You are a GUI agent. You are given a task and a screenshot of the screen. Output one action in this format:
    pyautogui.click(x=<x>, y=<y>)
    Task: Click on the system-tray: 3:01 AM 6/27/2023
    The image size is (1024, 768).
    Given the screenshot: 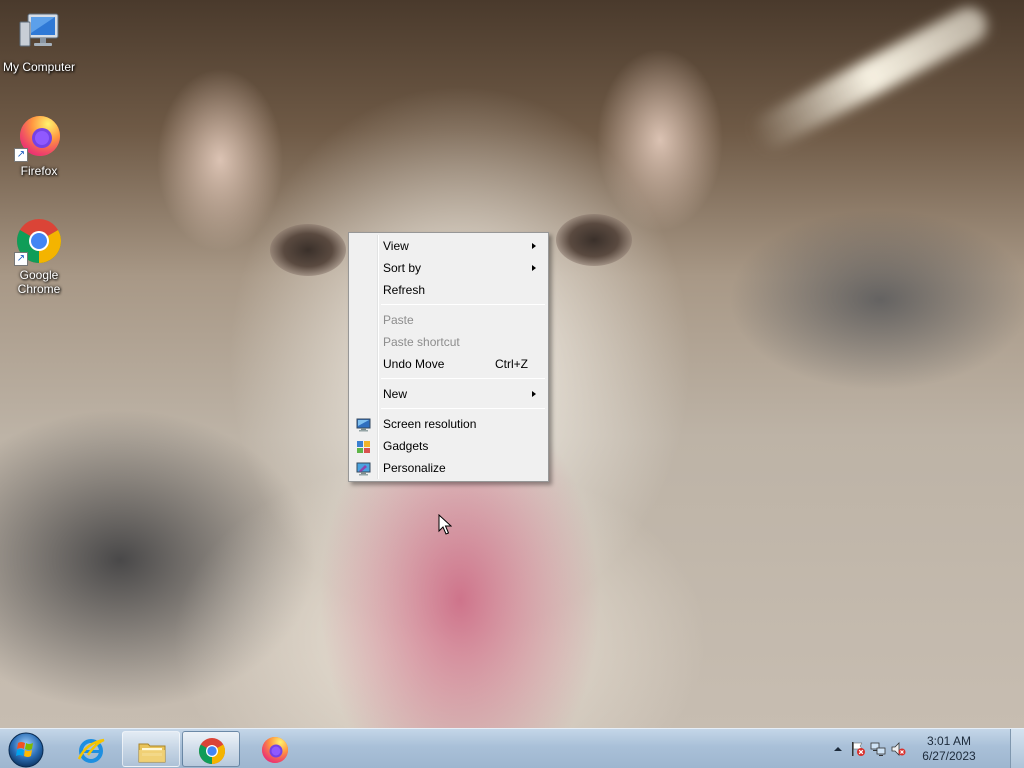 What is the action you would take?
    pyautogui.click(x=916, y=748)
    